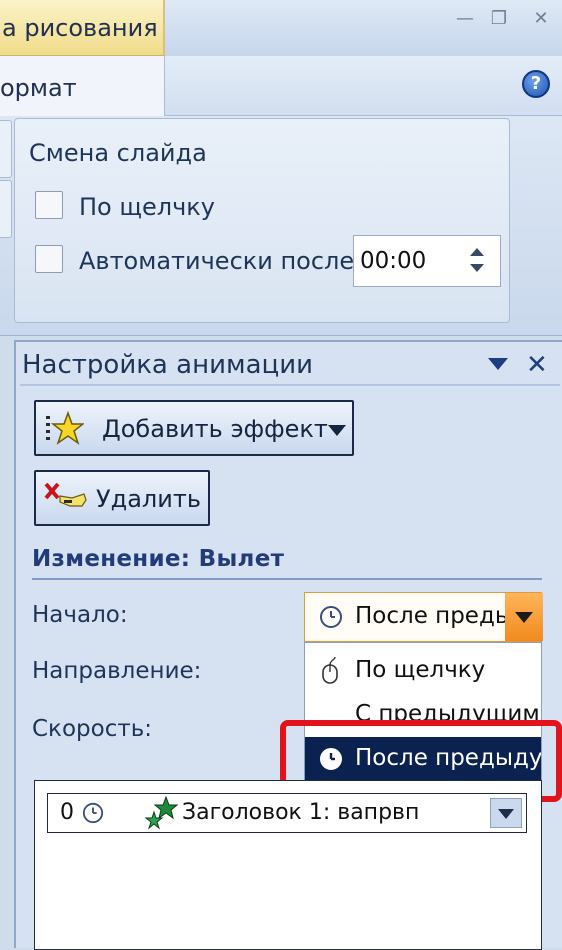  Describe the element at coordinates (148, 499) in the screenshot. I see `delete-label: Удалить` at that location.